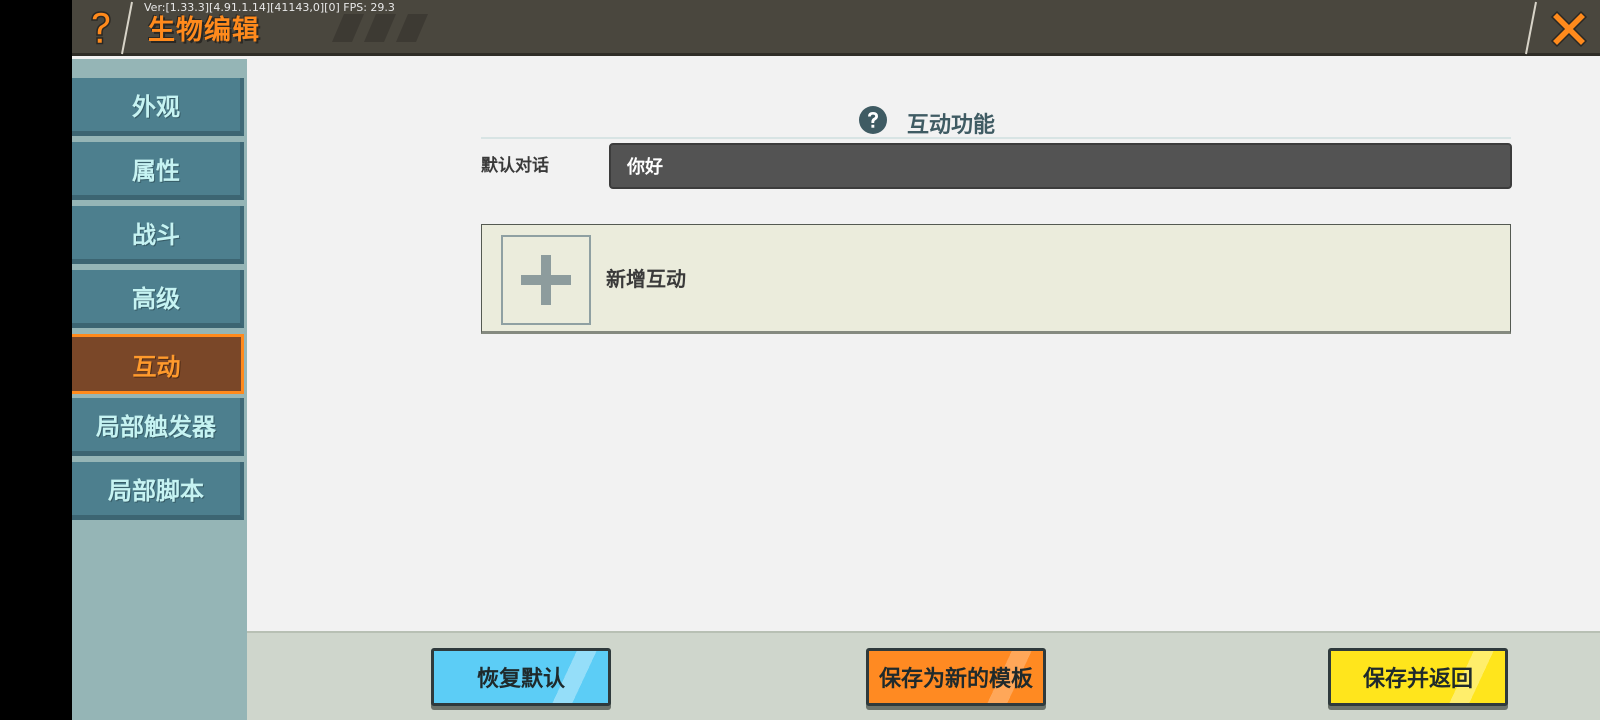 The width and height of the screenshot is (1600, 720). Describe the element at coordinates (158, 491) in the screenshot. I see `sidebar-item-local-scripts: 局部脚本` at that location.